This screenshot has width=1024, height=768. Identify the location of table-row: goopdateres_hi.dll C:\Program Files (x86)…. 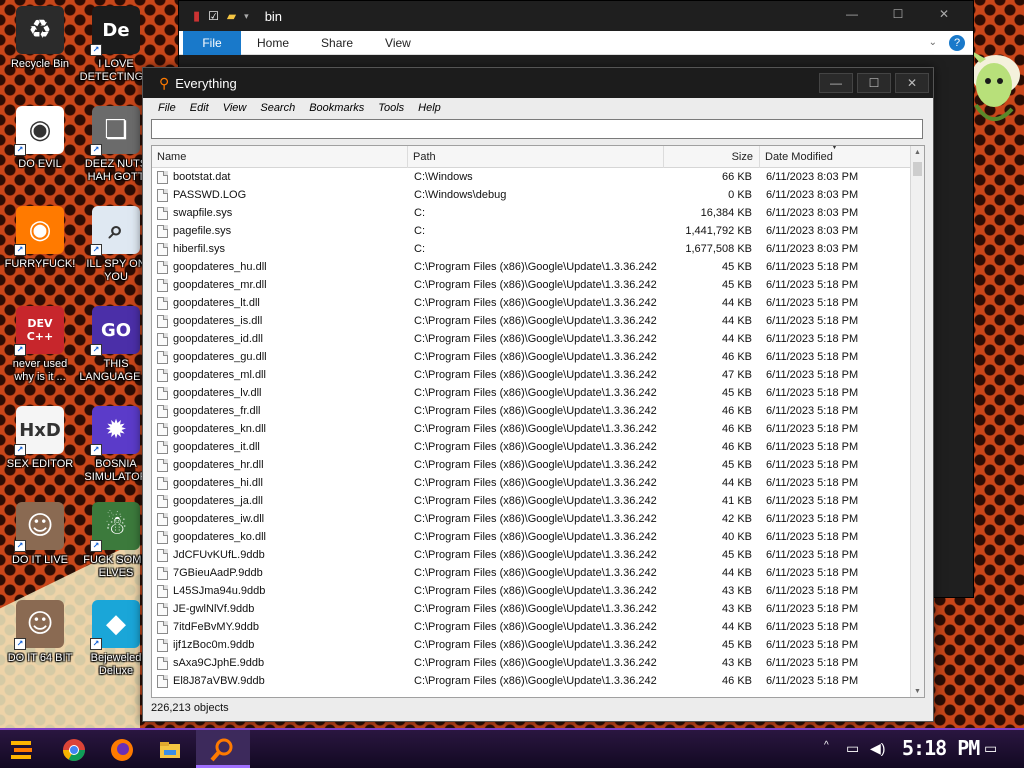
(532, 483).